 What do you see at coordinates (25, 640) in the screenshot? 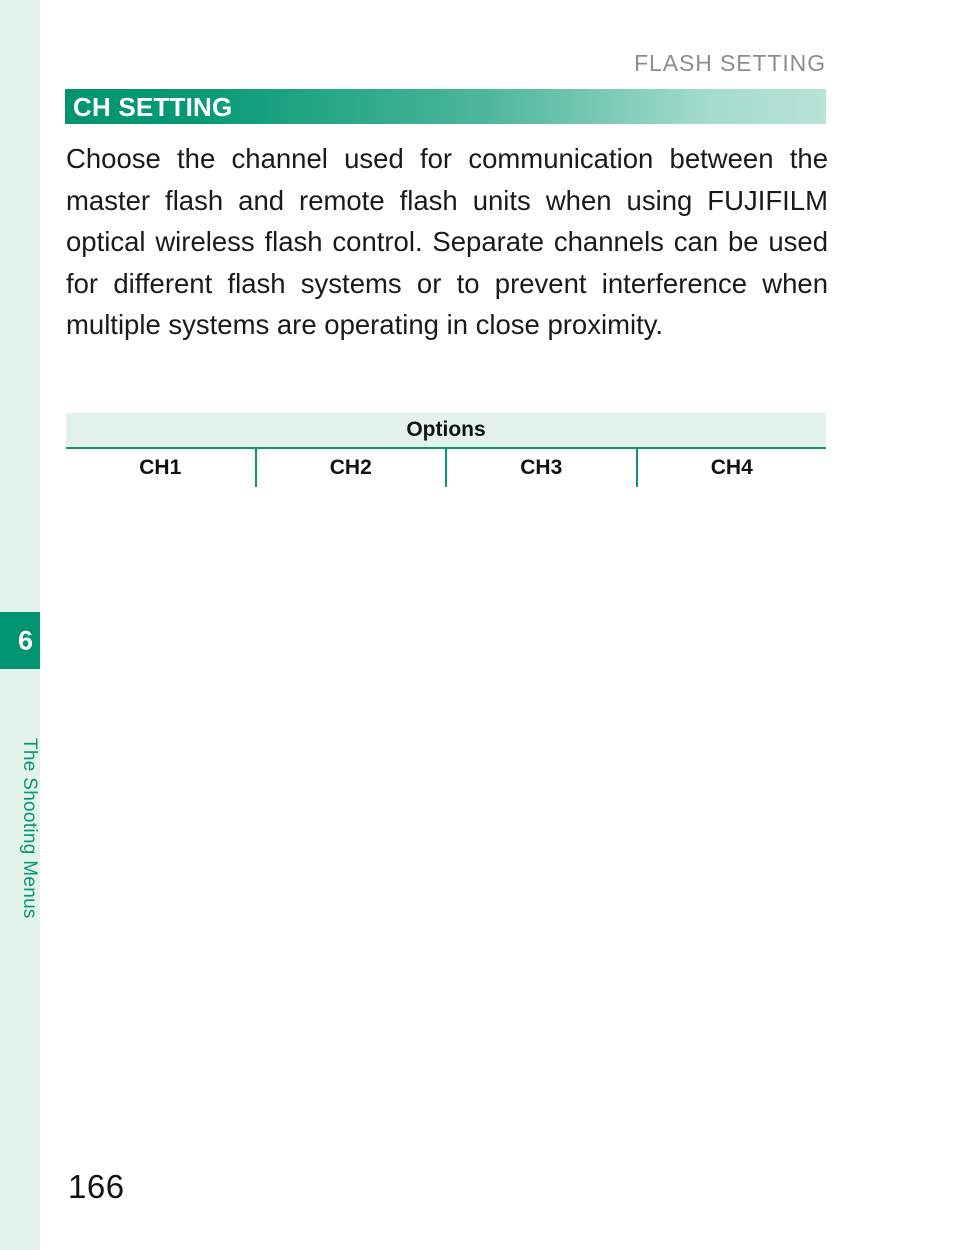
I see `chapter-number: 6` at bounding box center [25, 640].